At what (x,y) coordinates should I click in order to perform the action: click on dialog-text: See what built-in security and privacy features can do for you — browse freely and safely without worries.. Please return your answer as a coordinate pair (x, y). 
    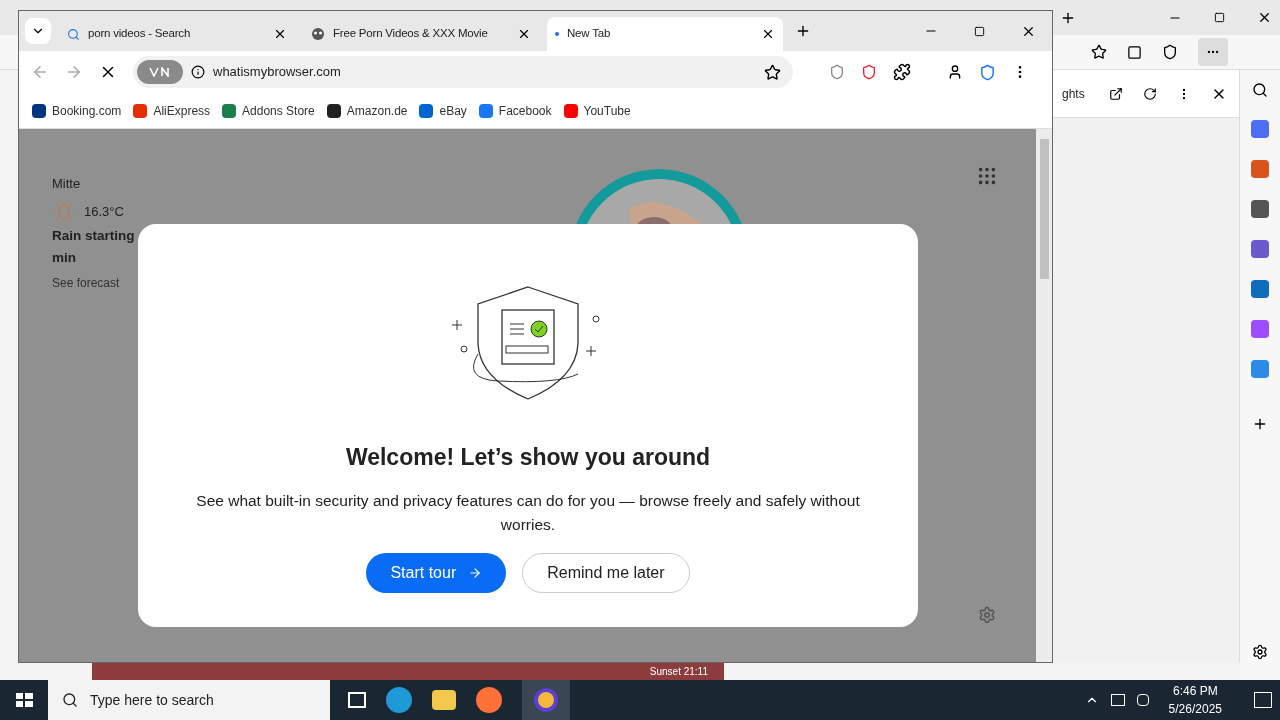
    Looking at the image, I should click on (528, 512).